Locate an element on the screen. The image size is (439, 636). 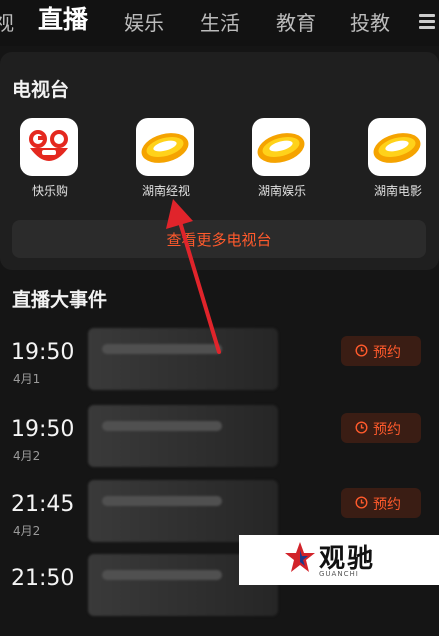
more-channels-button: 查看更多电视台 is located at coordinates (219, 239).